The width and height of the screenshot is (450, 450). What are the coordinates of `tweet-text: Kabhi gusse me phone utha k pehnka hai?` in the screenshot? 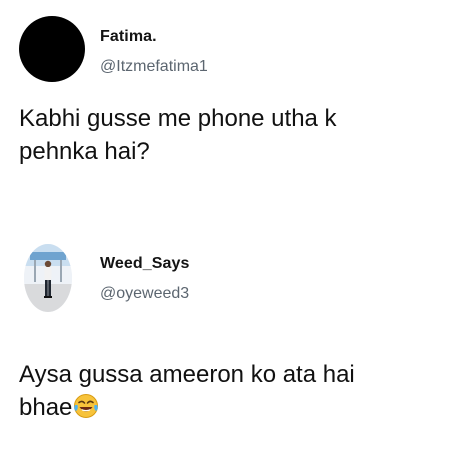 It's located at (178, 135).